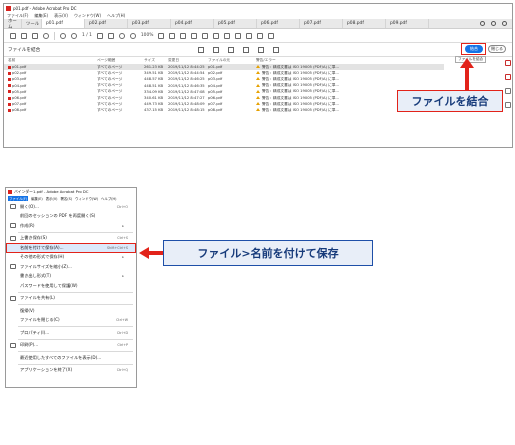  Describe the element at coordinates (161, 35) in the screenshot. I see `fit-page-icon` at that location.